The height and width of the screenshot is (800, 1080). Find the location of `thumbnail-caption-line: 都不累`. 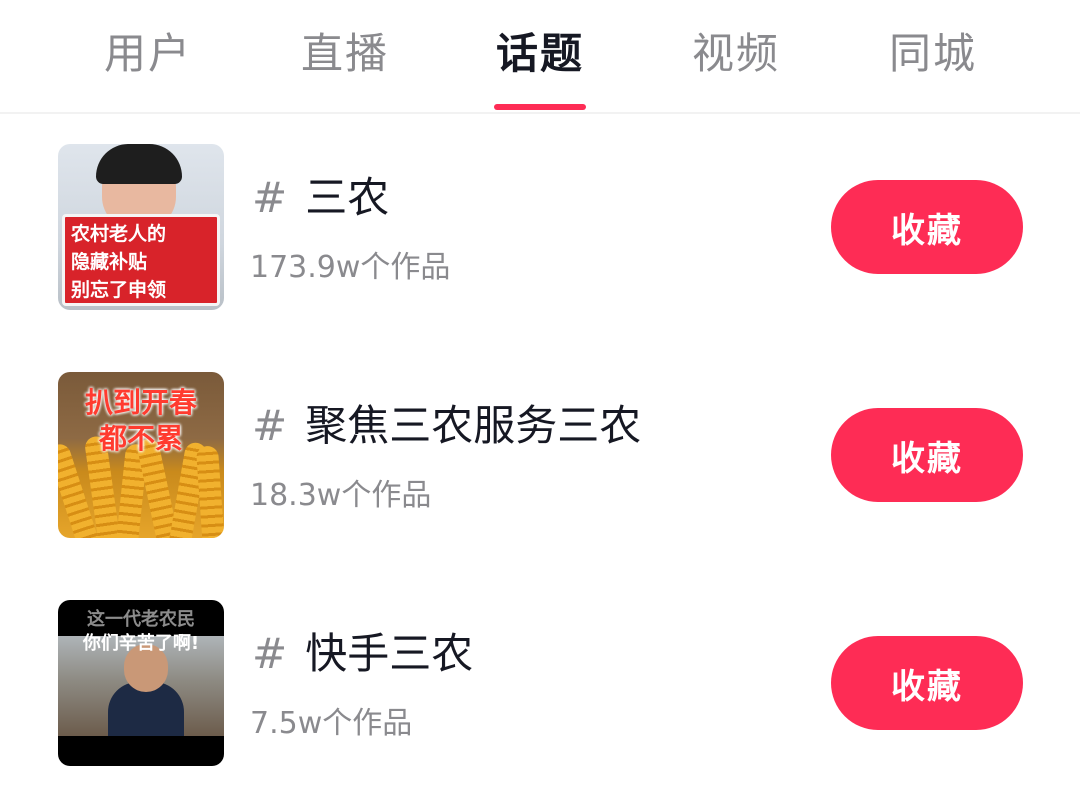

thumbnail-caption-line: 都不累 is located at coordinates (140, 438).